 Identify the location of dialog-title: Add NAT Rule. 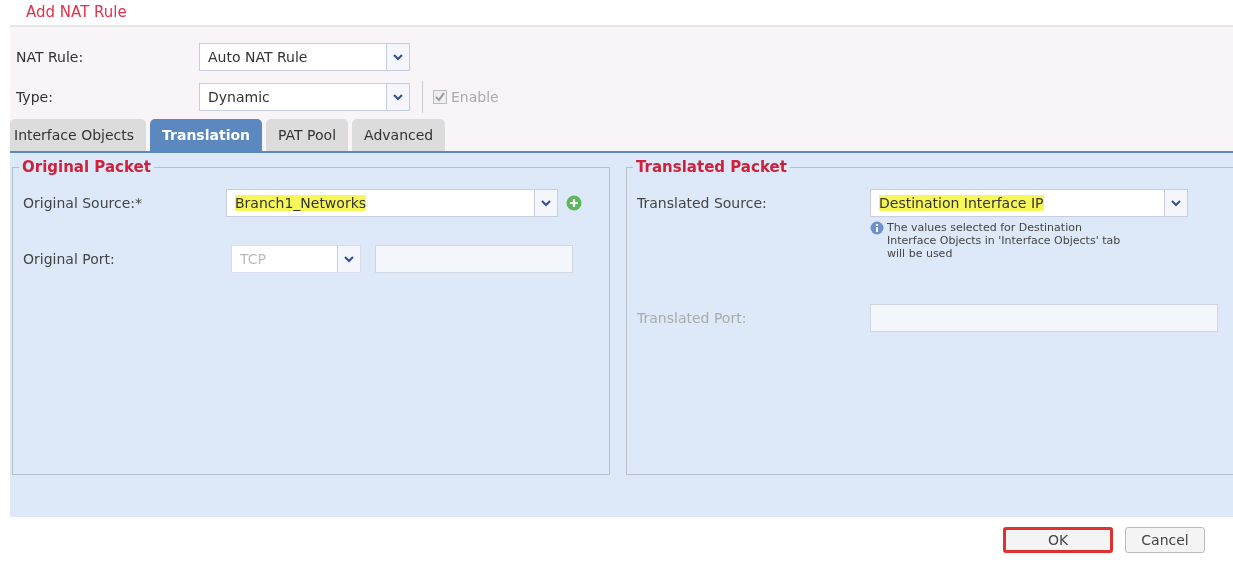
(76, 12).